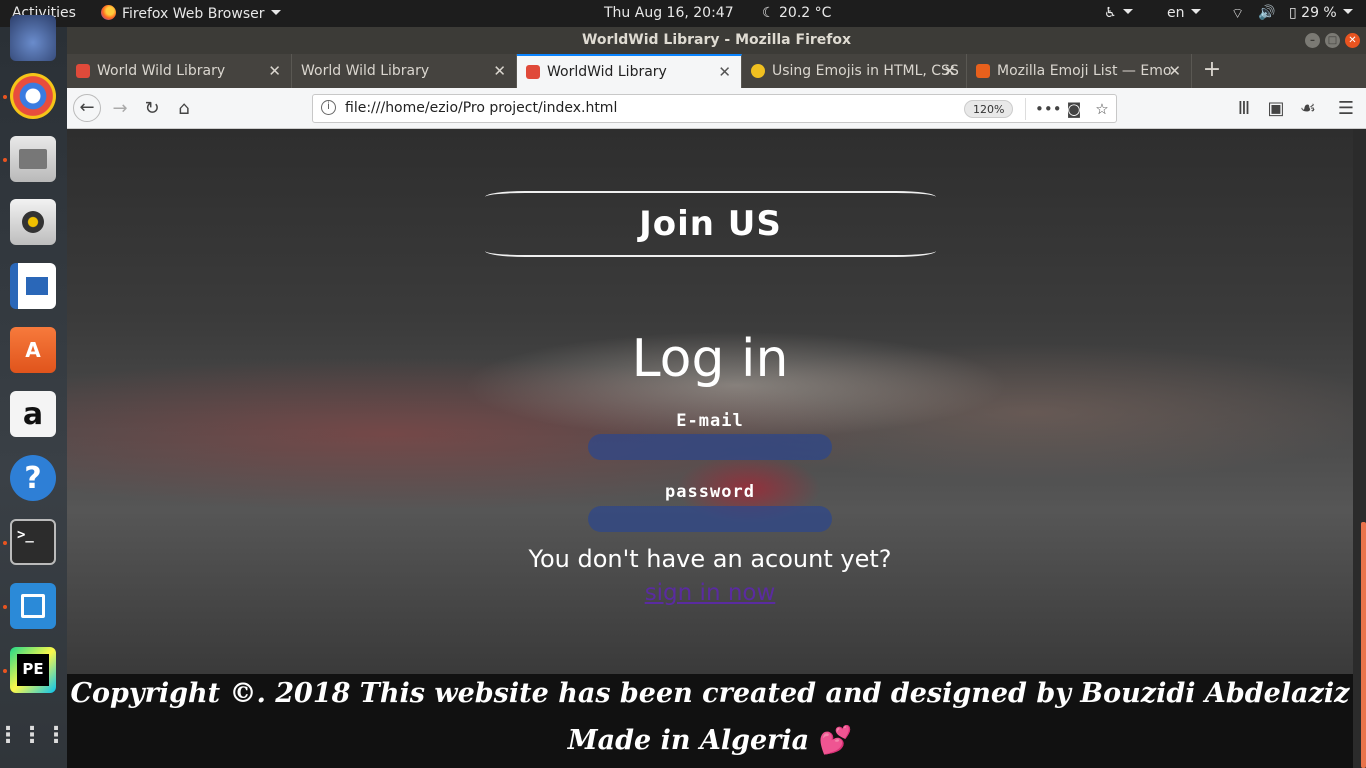  What do you see at coordinates (184, 109) in the screenshot?
I see `home-button: ⌂` at bounding box center [184, 109].